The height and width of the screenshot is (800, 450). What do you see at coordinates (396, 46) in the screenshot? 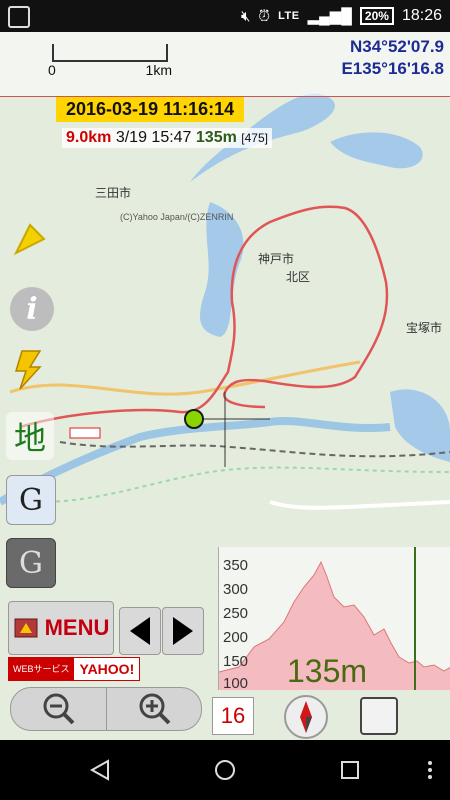
I see `latitude: N34°52'07.9` at bounding box center [396, 46].